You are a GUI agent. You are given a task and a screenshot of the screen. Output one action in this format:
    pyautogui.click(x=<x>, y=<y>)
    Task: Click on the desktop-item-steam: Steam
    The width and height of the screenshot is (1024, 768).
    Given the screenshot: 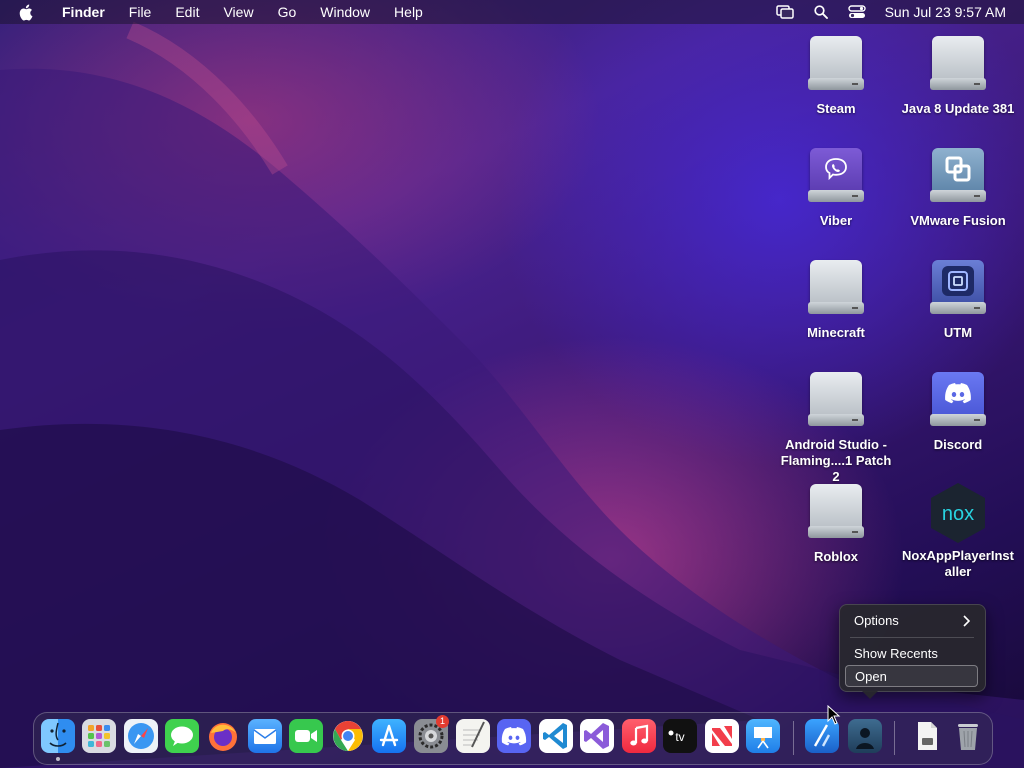 What is the action you would take?
    pyautogui.click(x=836, y=76)
    